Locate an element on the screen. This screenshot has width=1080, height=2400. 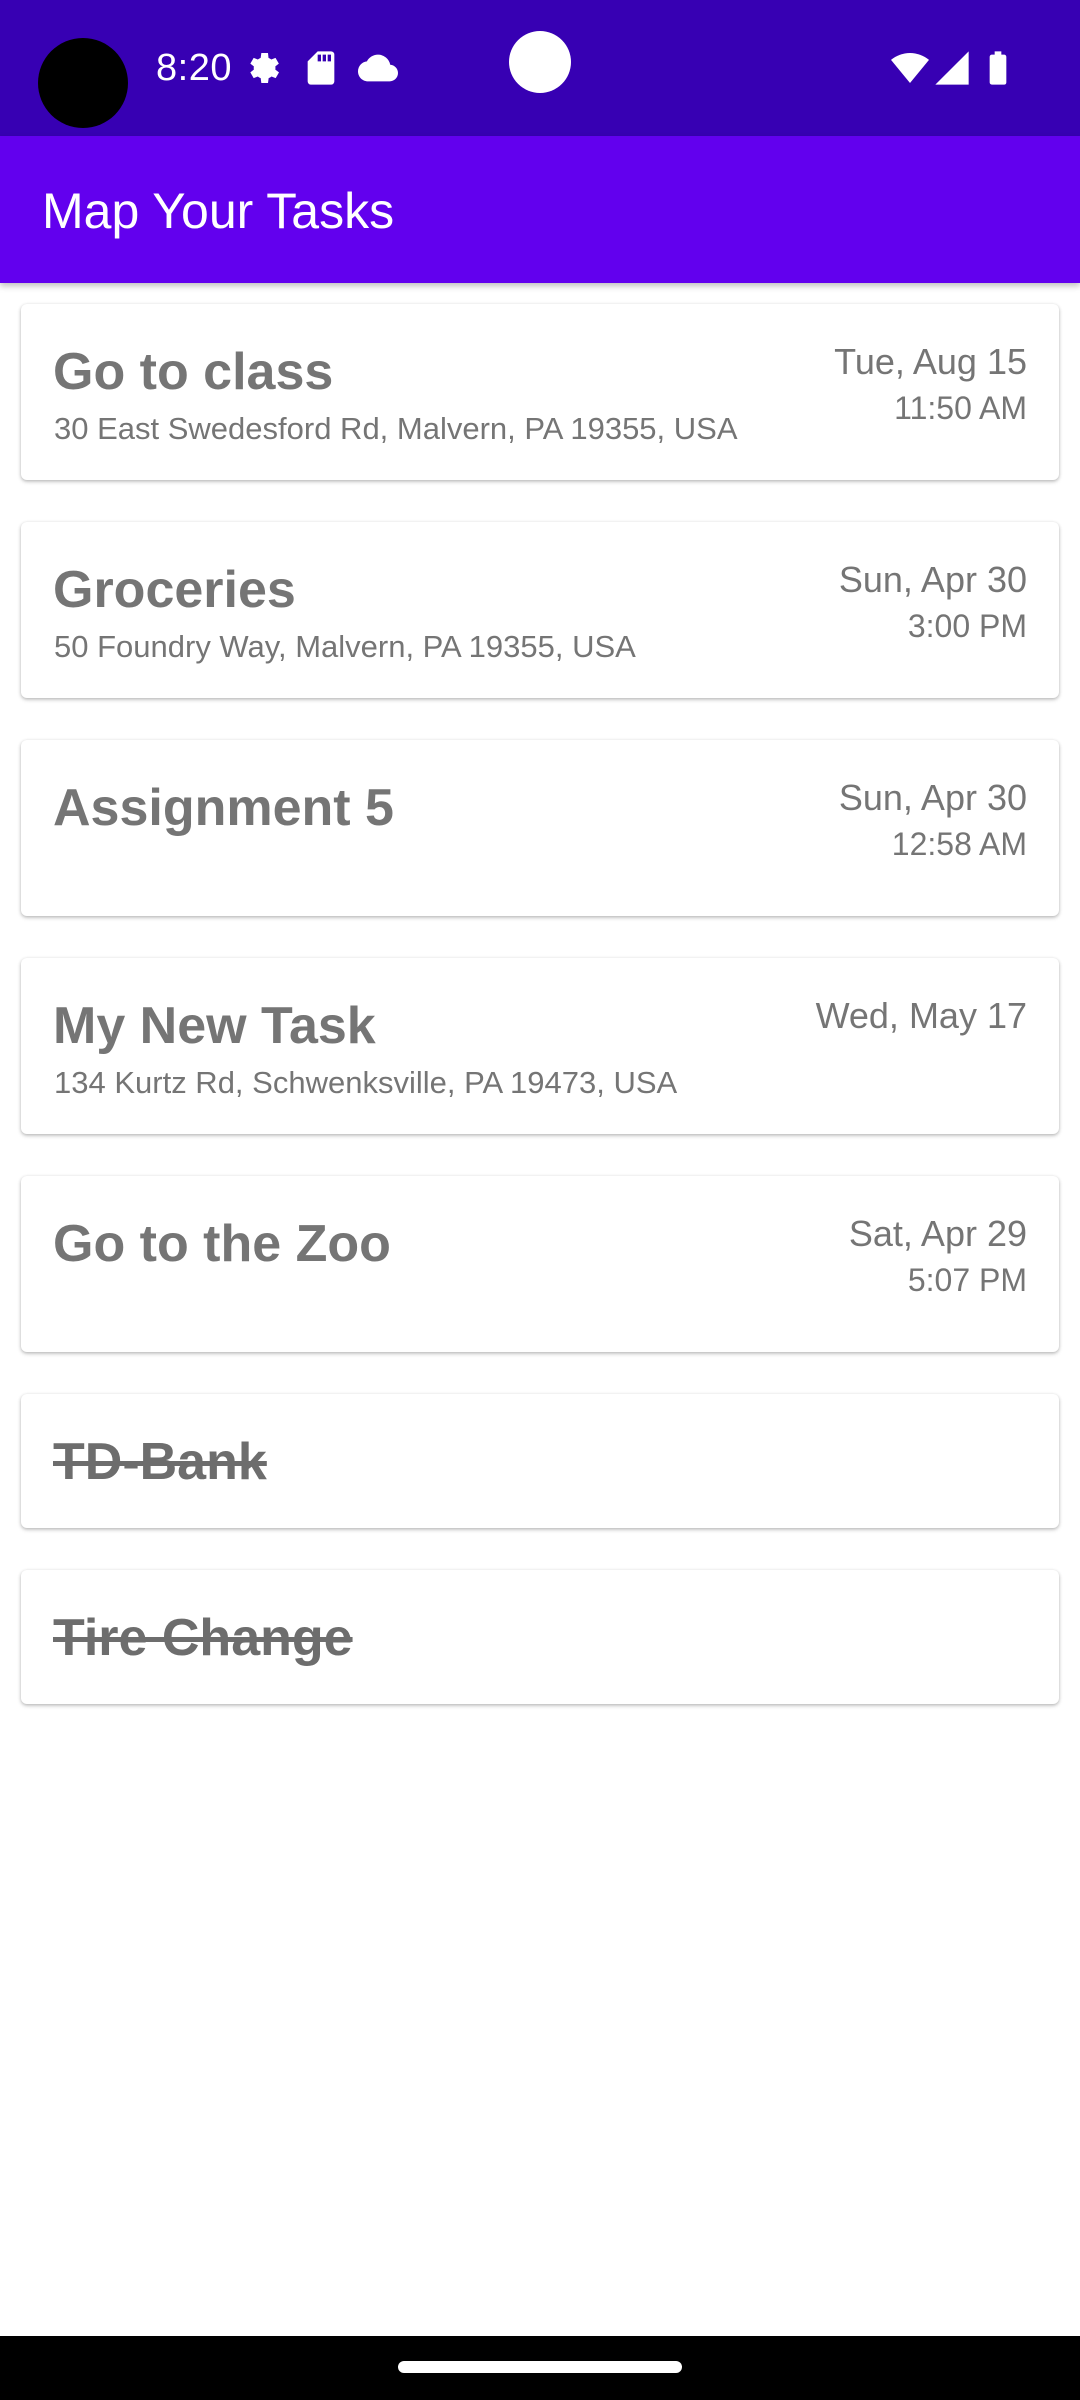
task-time: 5:07 PM is located at coordinates (967, 1280).